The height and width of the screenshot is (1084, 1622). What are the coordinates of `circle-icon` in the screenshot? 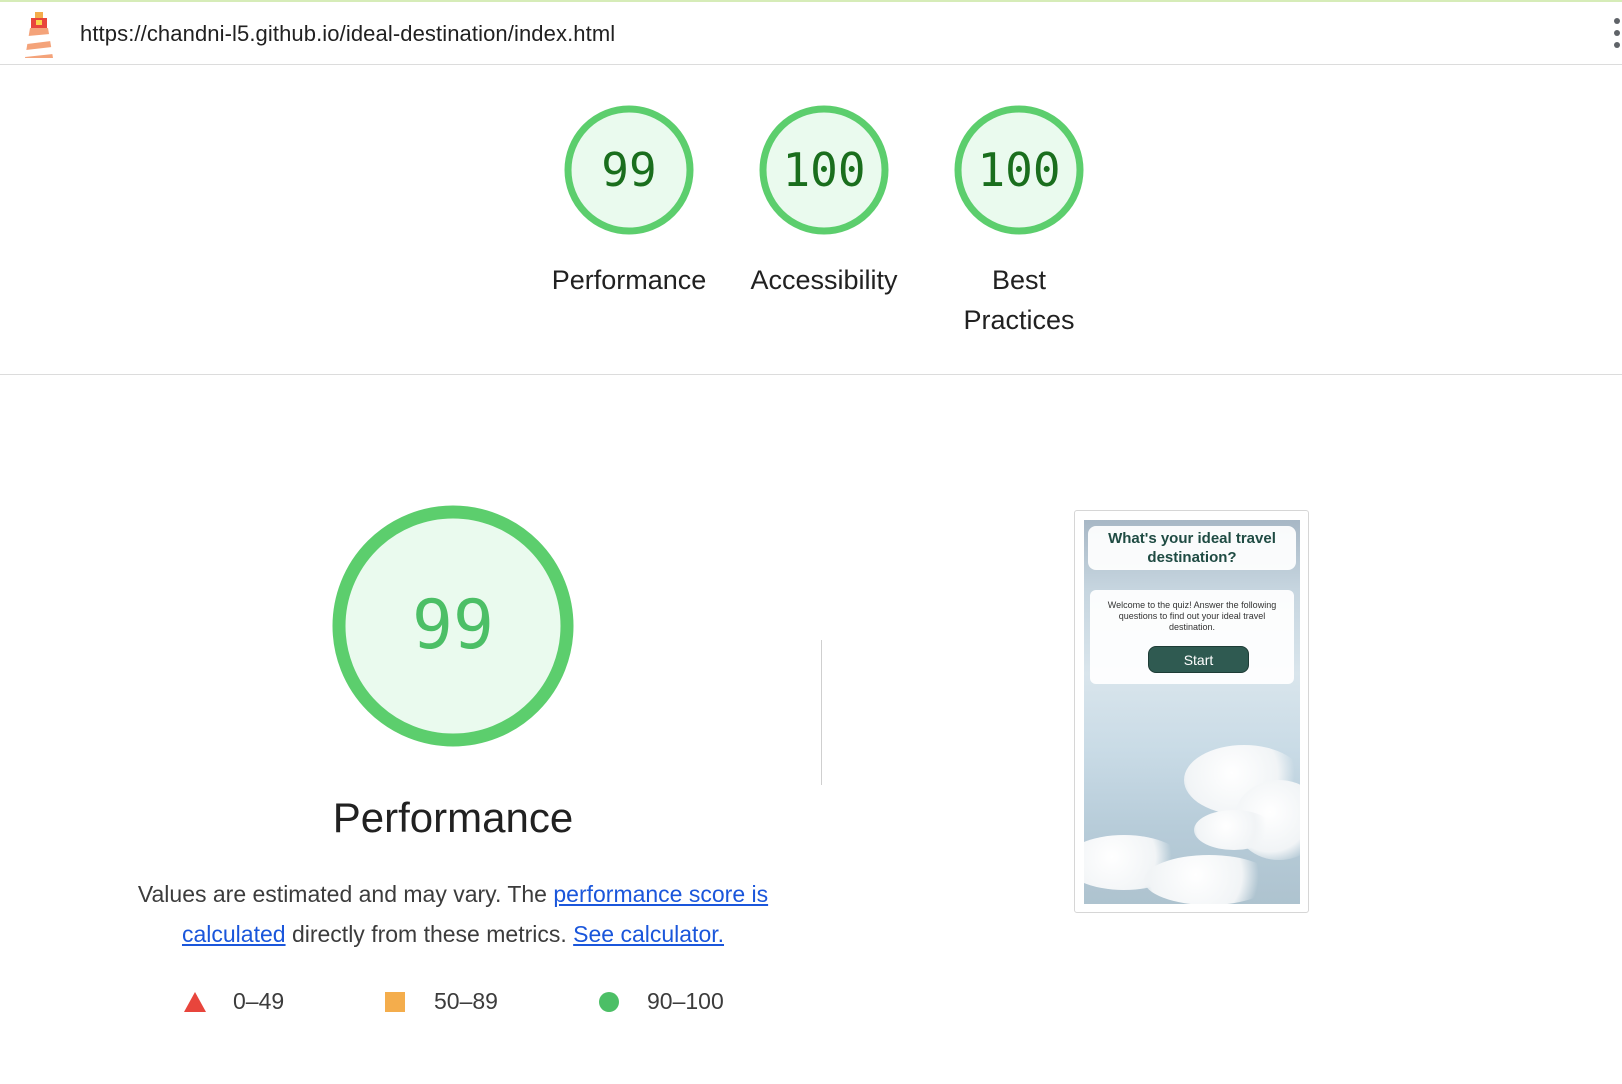 It's located at (609, 1002).